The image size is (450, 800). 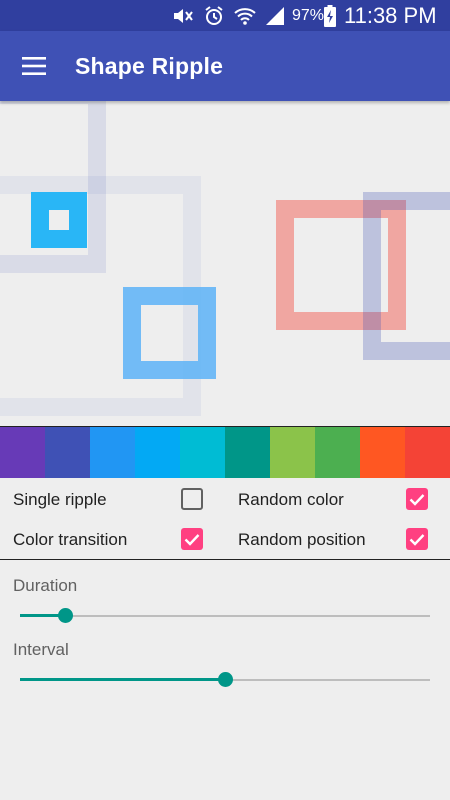 What do you see at coordinates (34, 66) in the screenshot?
I see `hamburger-menu-icon` at bounding box center [34, 66].